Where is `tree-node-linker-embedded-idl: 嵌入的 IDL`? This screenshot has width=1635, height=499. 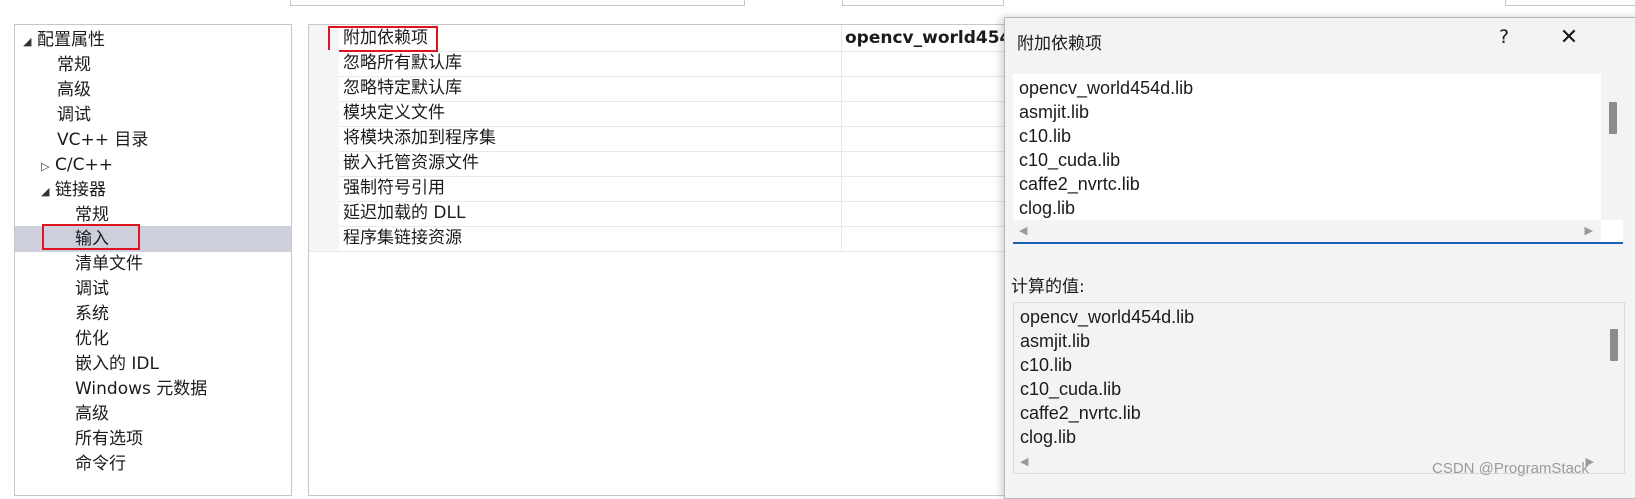
tree-node-linker-embedded-idl: 嵌入的 IDL is located at coordinates (117, 364).